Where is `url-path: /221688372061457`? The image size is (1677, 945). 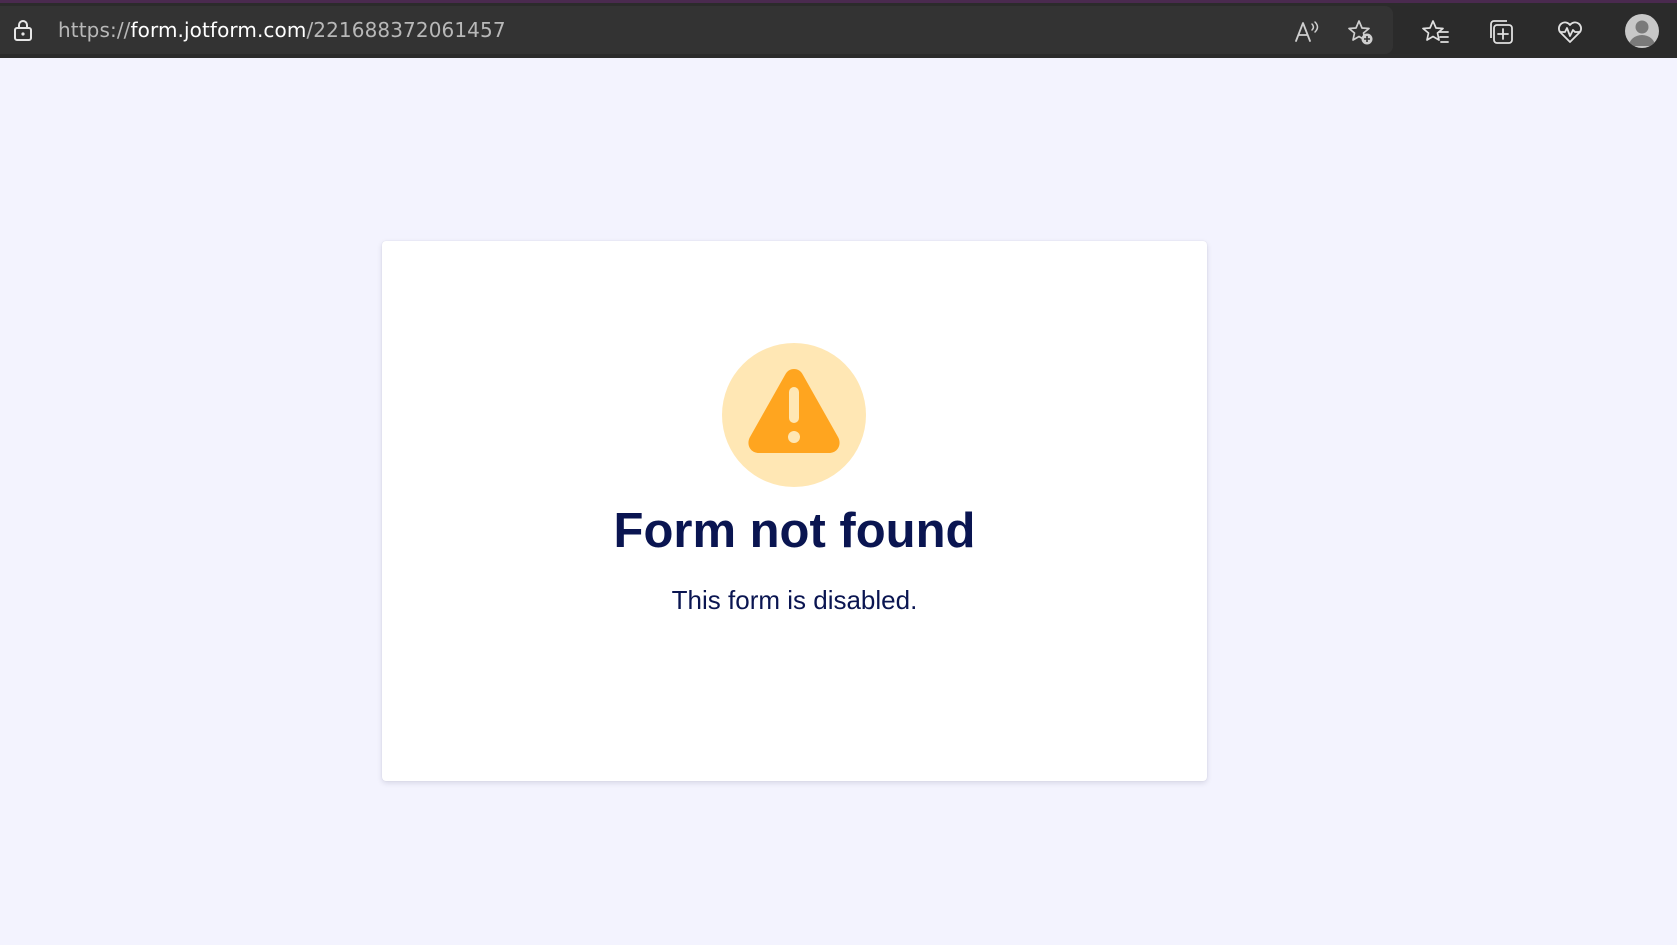
url-path: /221688372061457 is located at coordinates (406, 30).